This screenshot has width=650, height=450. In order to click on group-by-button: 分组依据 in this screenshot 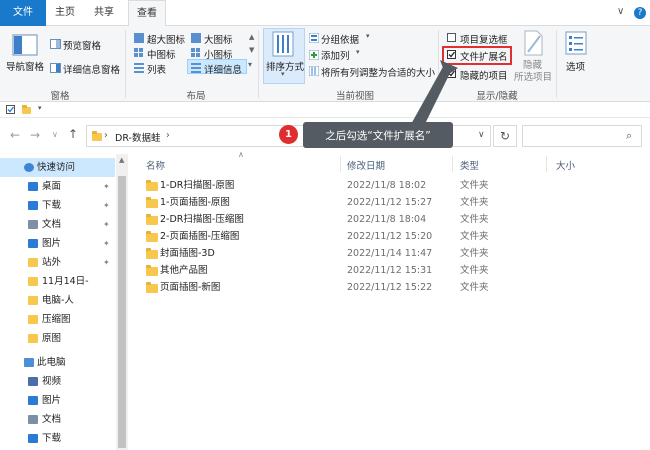, I will do `click(340, 39)`.